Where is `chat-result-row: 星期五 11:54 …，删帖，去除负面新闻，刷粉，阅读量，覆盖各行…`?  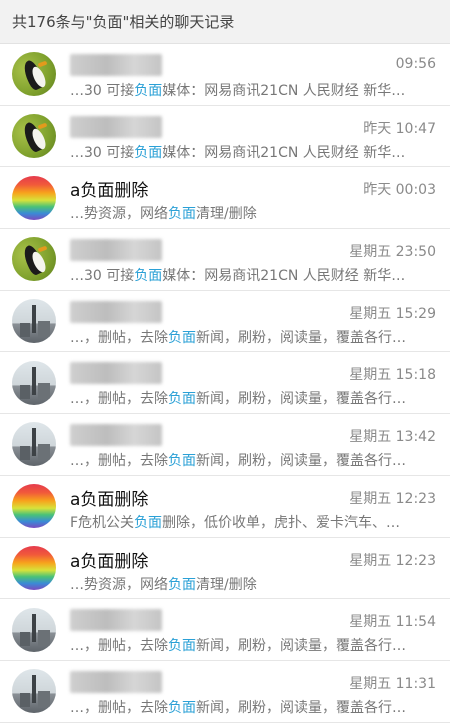
chat-result-row: 星期五 11:54 …，删帖，去除负面新闻，刷粉，阅读量，覆盖各行… is located at coordinates (225, 630).